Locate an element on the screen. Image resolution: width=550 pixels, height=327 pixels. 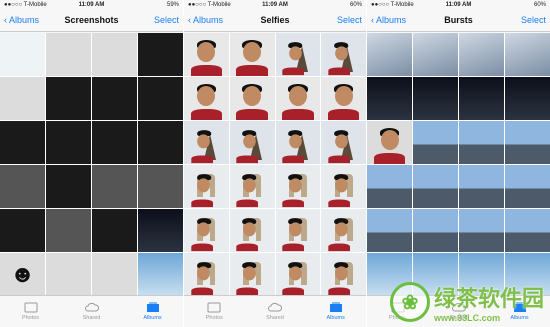
albums-icon is located at coordinates (152, 307).